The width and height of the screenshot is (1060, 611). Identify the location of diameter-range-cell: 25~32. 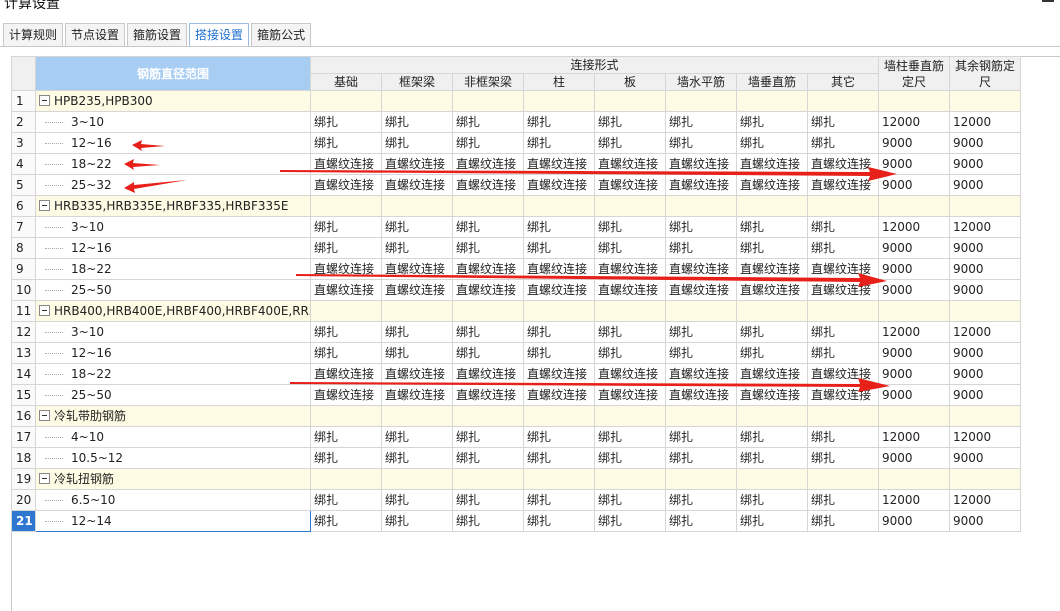
(173, 185).